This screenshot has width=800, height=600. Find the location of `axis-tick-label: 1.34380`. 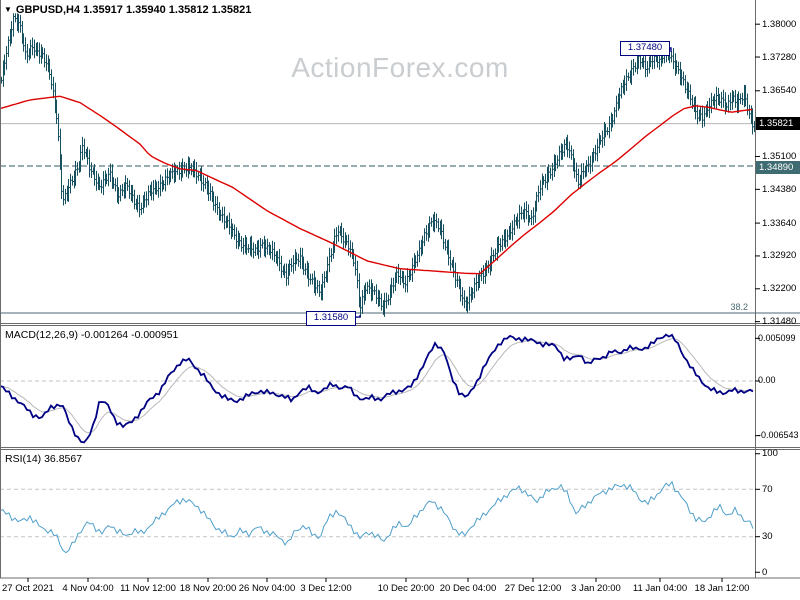

axis-tick-label: 1.34380 is located at coordinates (779, 189).